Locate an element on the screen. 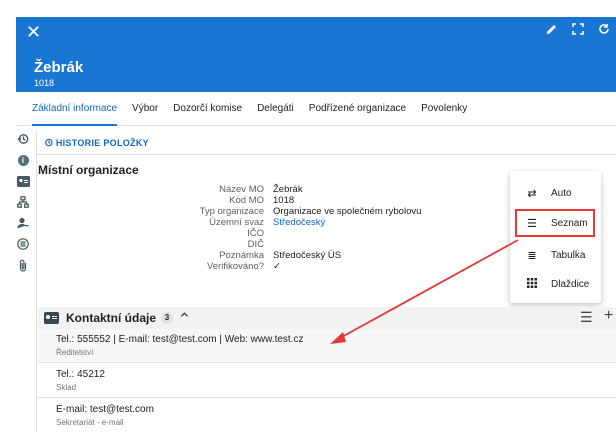 The height and width of the screenshot is (432, 616). field-row: Územní svaz Středočeský is located at coordinates (300, 222).